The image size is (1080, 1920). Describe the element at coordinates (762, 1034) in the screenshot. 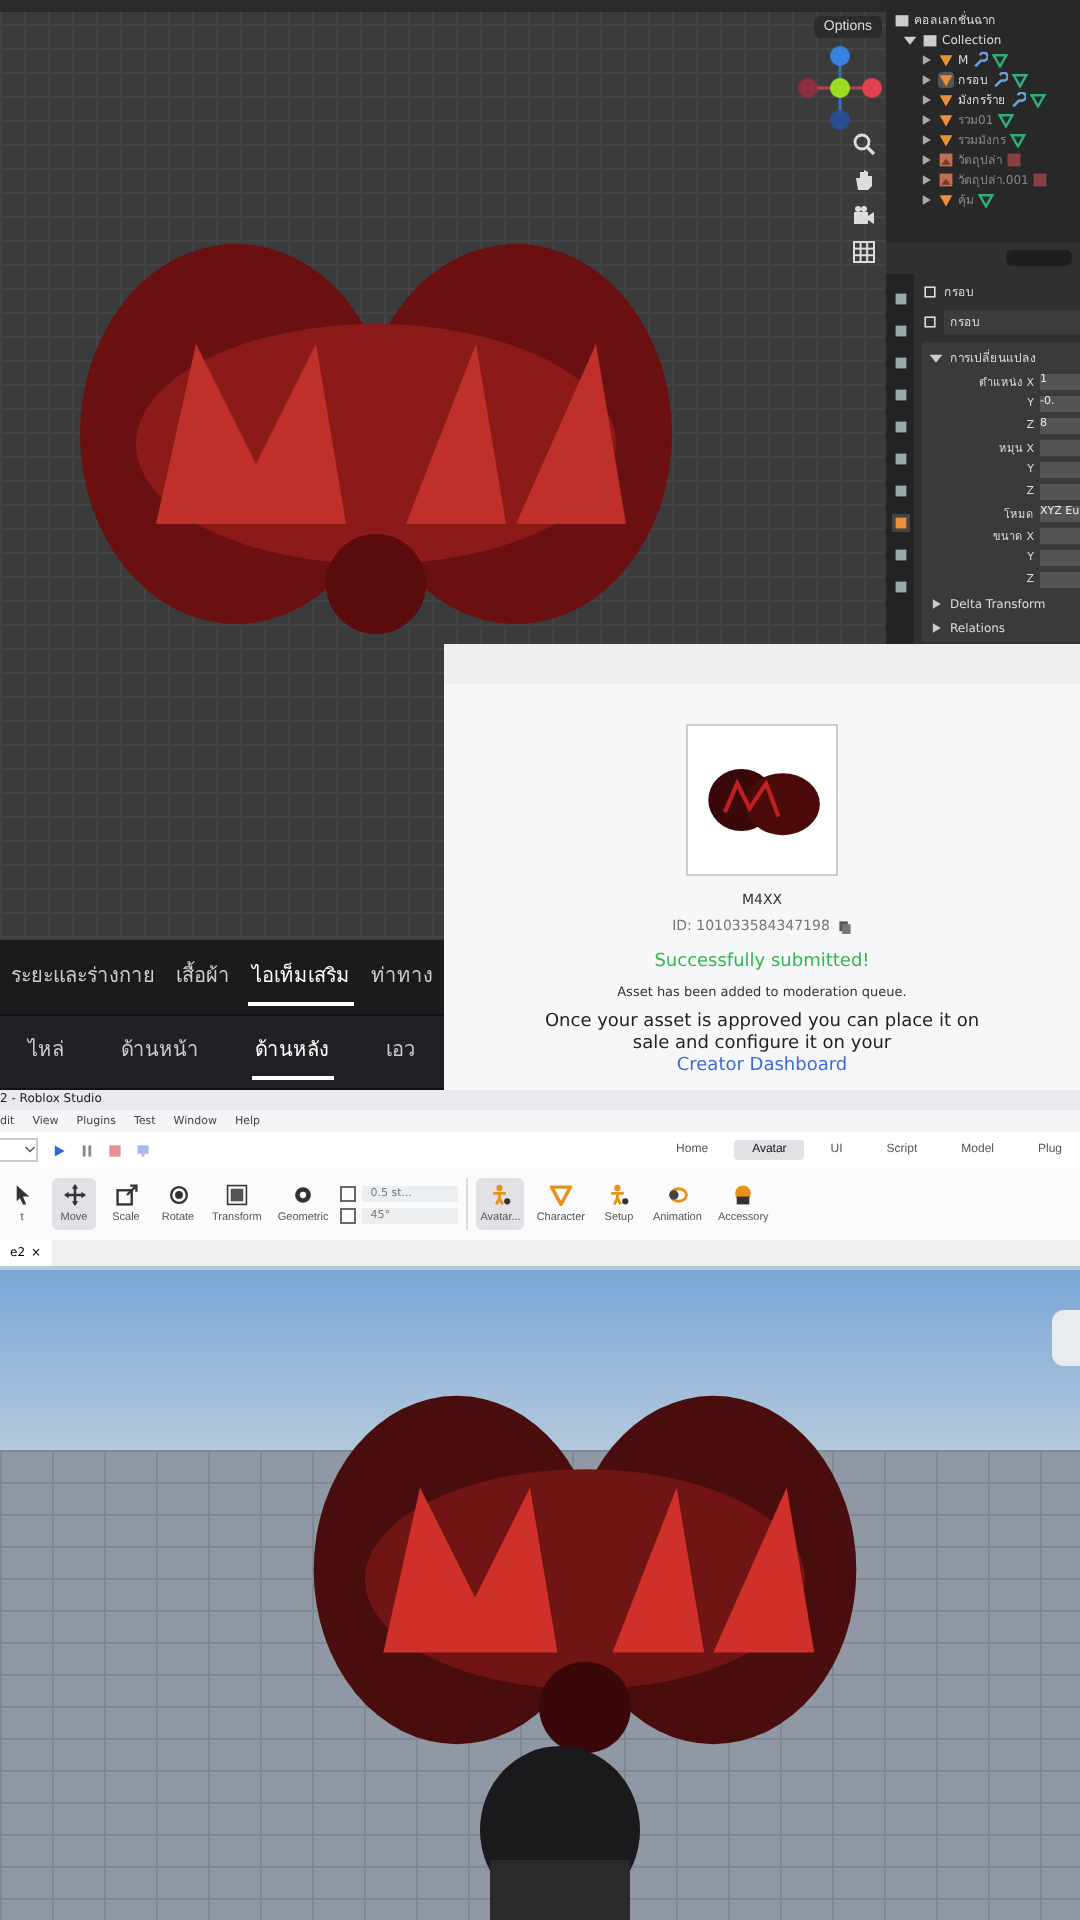

I see `approval-message: Once your asset is approved you can place it on sale and configure it on your` at that location.